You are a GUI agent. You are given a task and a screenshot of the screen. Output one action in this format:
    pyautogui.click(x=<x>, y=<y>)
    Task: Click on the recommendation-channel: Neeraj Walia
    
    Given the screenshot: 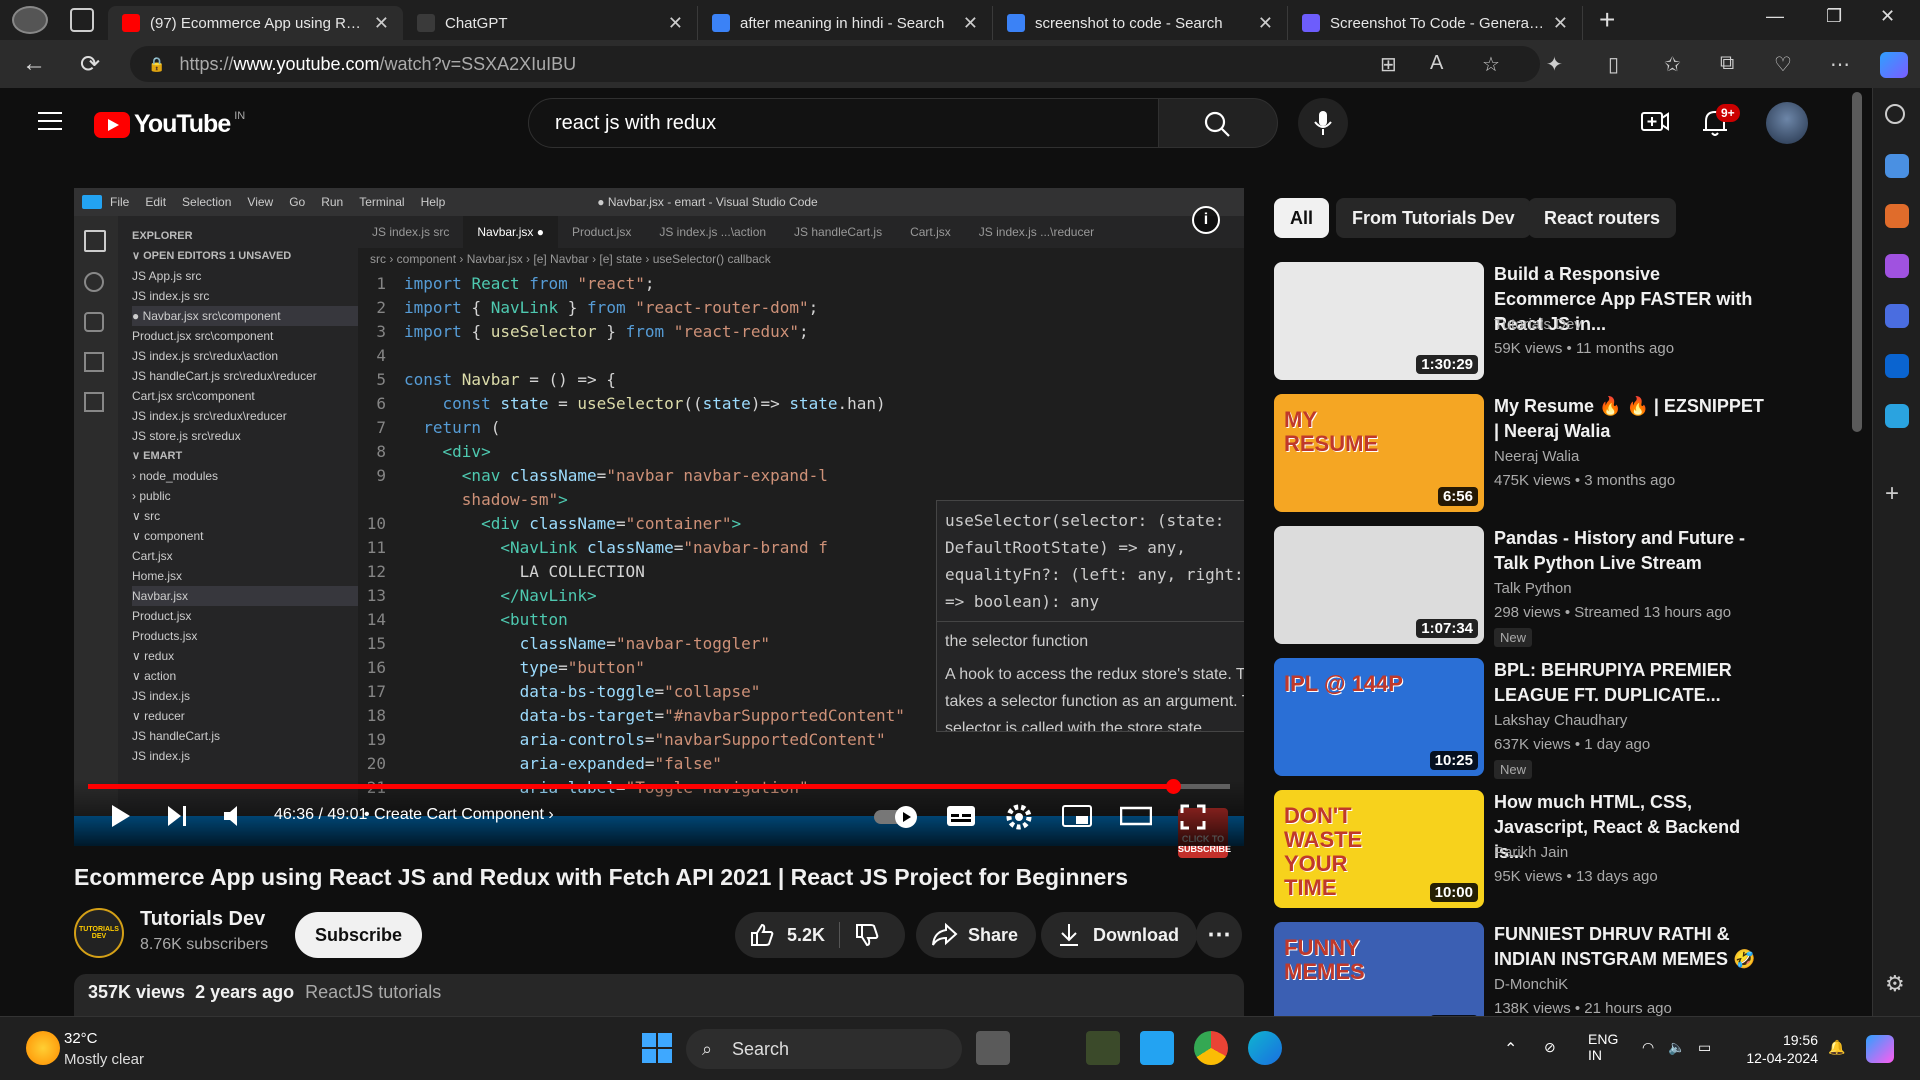 What is the action you would take?
    pyautogui.click(x=1536, y=456)
    